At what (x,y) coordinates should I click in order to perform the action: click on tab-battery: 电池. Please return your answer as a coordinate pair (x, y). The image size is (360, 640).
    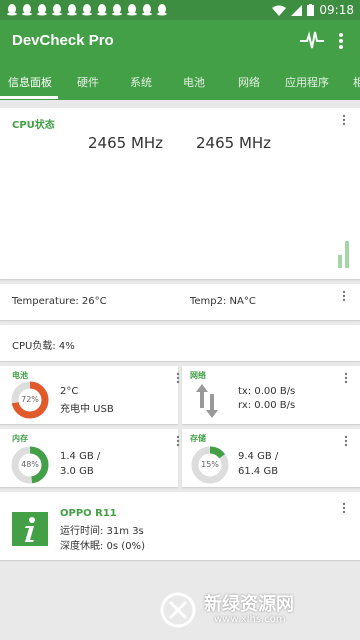
    Looking at the image, I should click on (194, 82).